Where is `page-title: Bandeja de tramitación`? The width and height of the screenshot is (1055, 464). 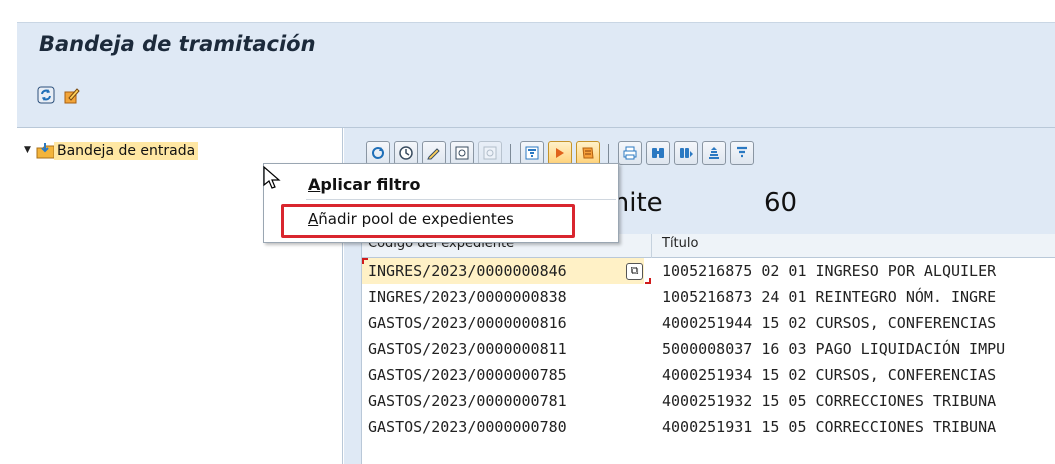 page-title: Bandeja de tramitación is located at coordinates (177, 44).